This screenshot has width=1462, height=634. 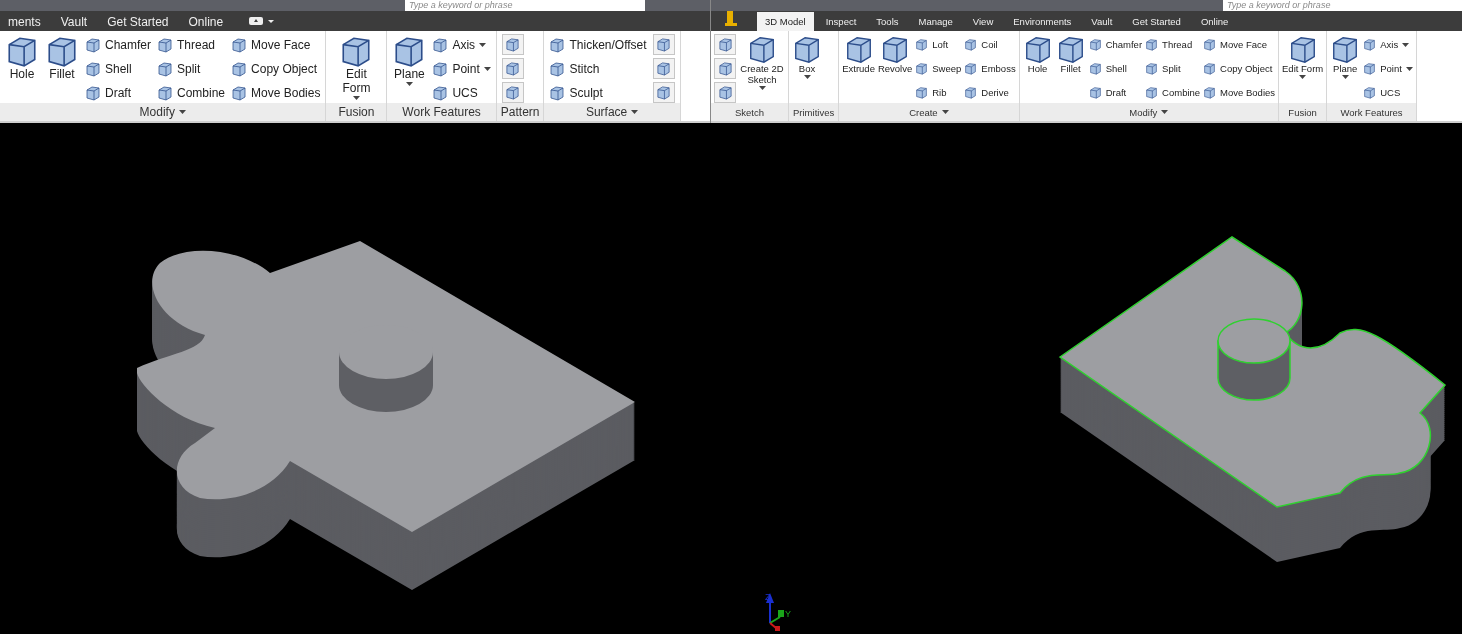 What do you see at coordinates (983, 21) in the screenshot?
I see `ribbon-tab: View` at bounding box center [983, 21].